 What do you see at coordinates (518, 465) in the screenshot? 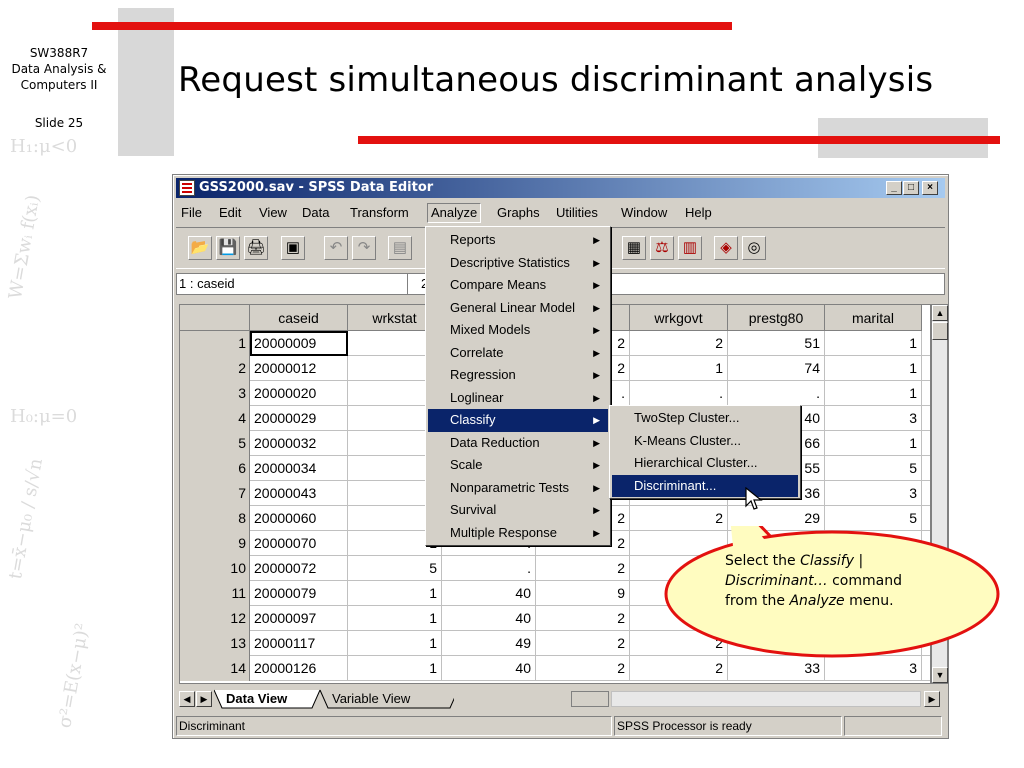
I see `menu-item: Scale ▶` at bounding box center [518, 465].